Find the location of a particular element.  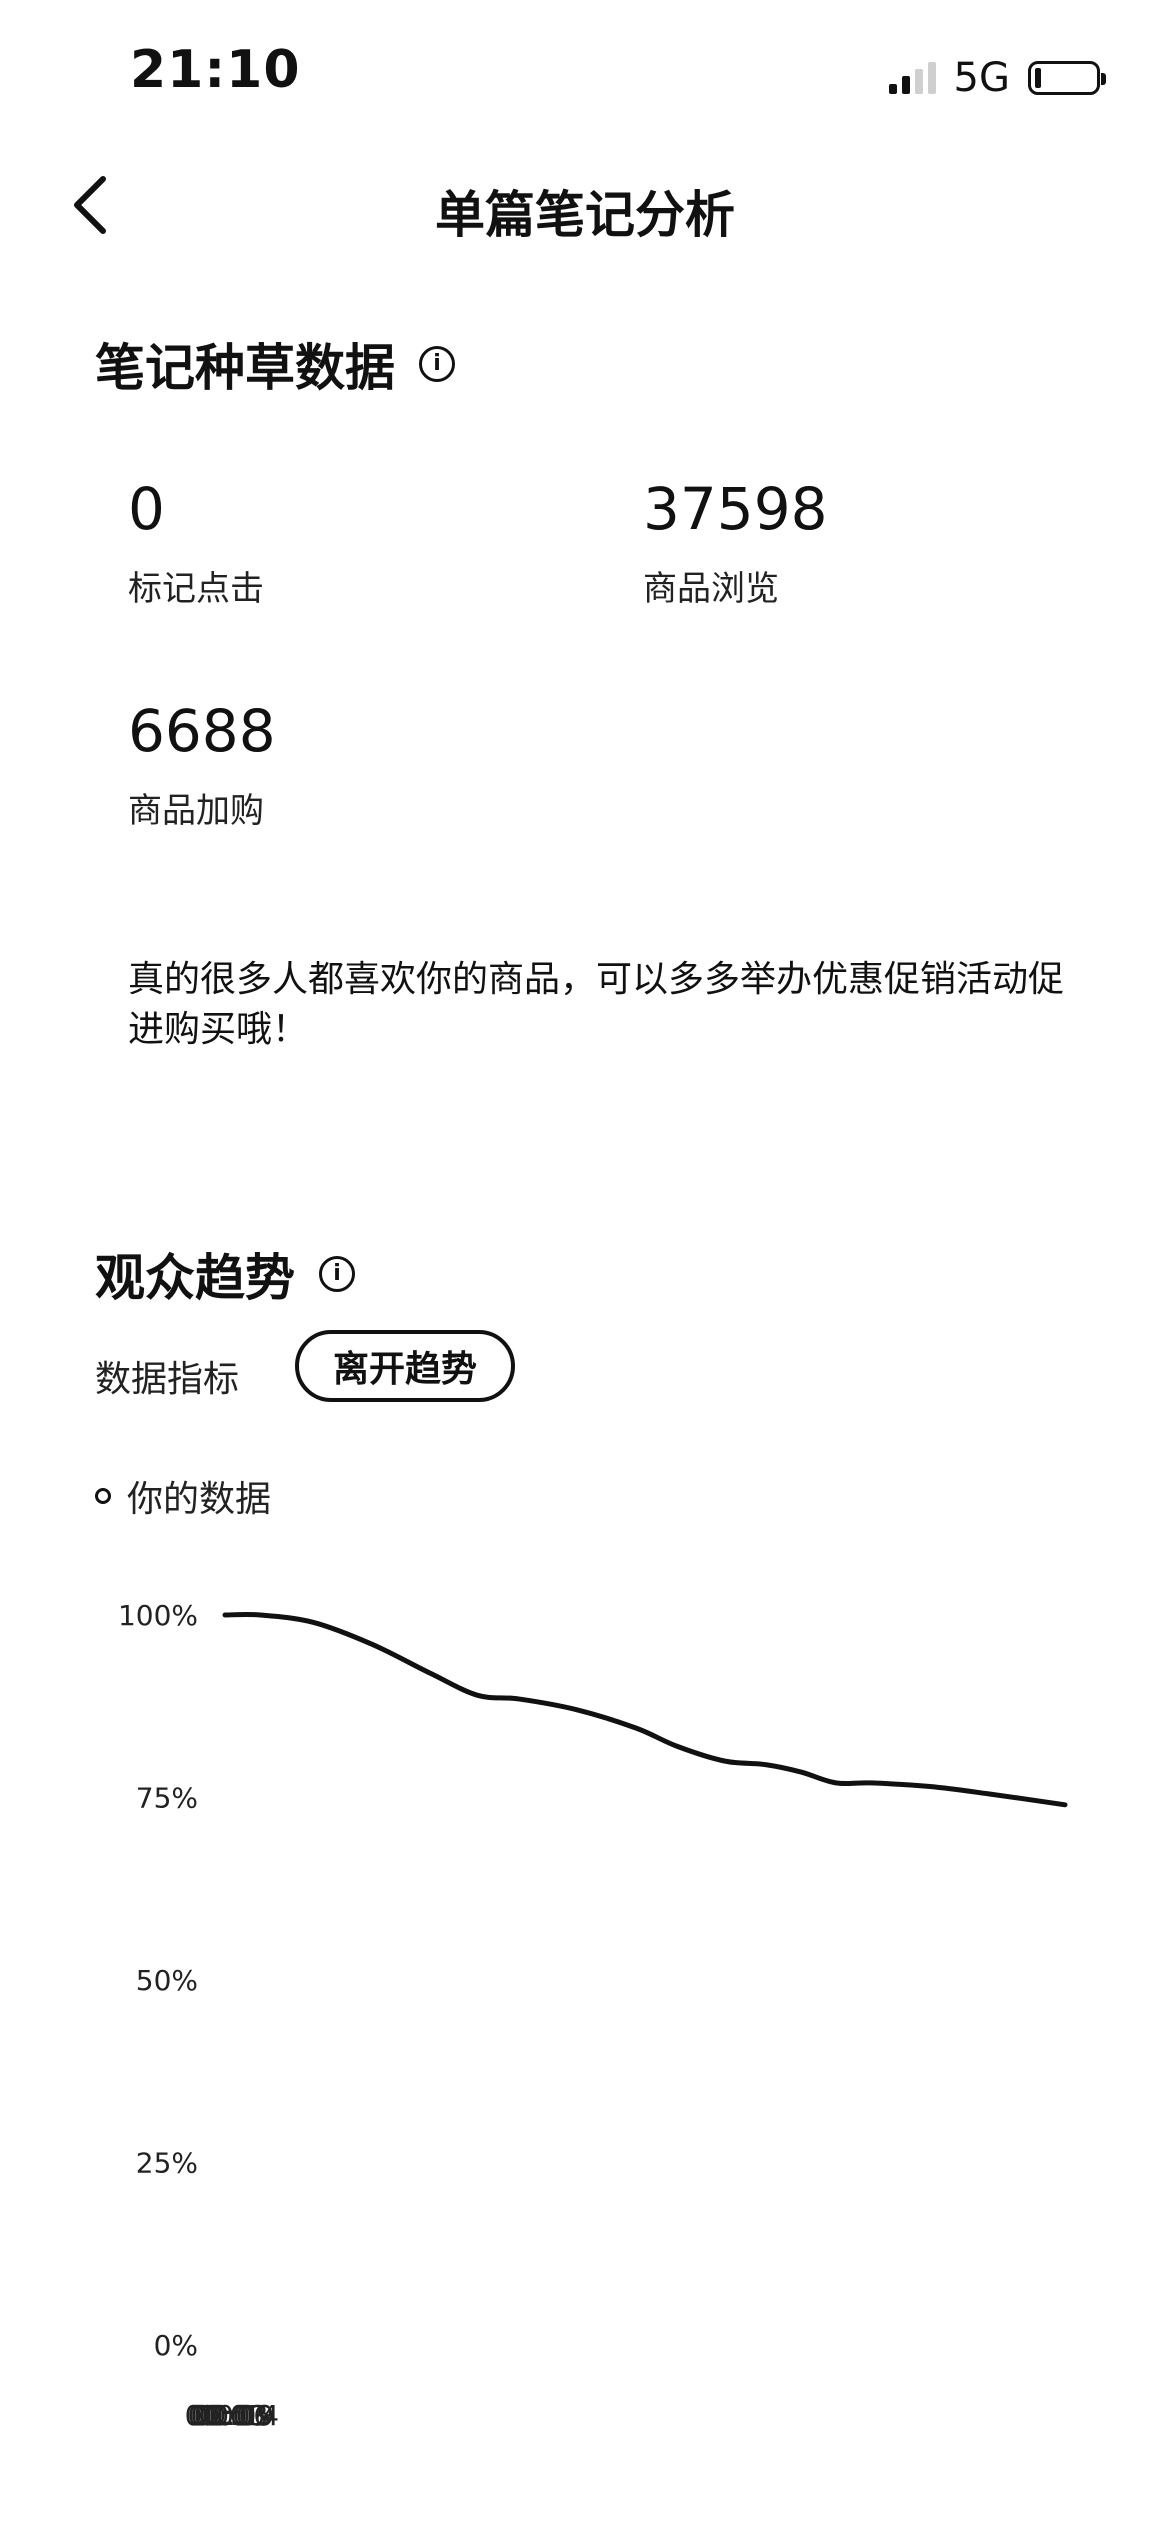

note-data-title: 笔记种草数据 is located at coordinates (245, 368).